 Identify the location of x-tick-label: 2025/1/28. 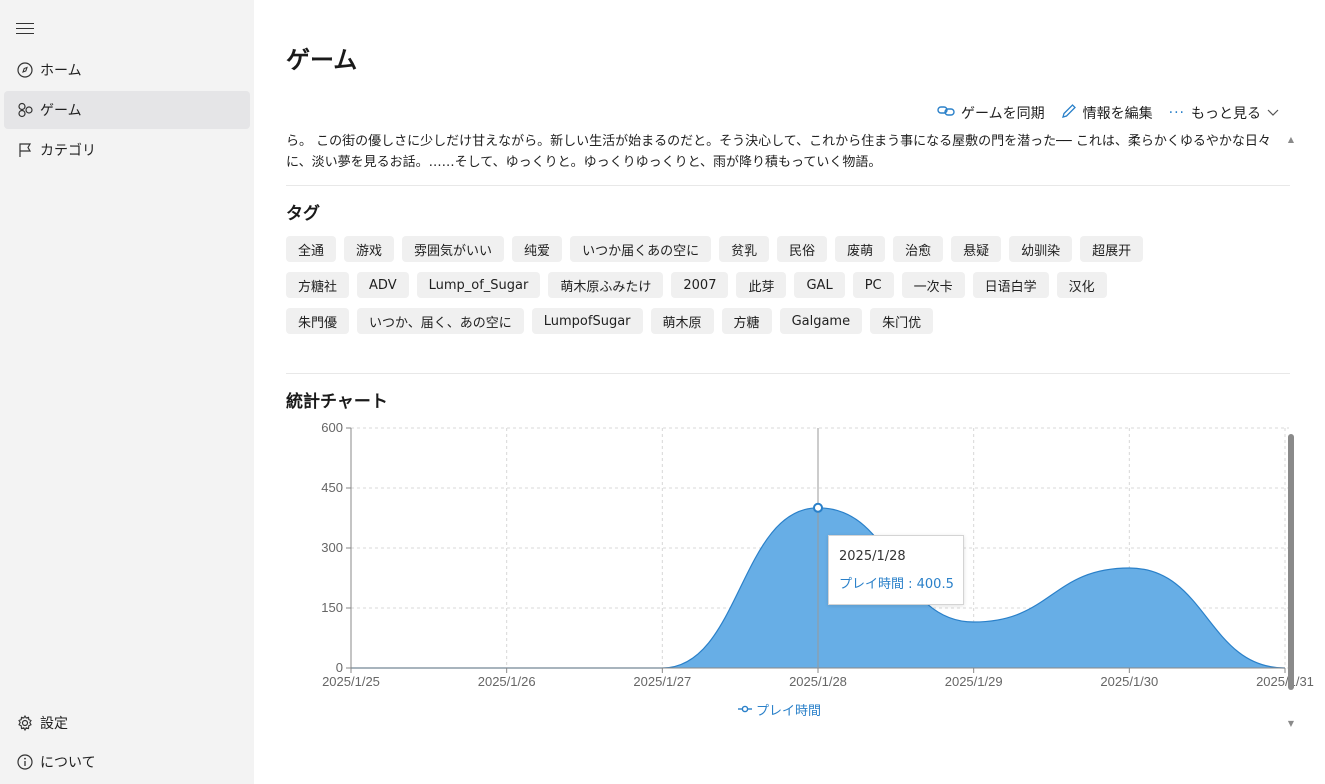
(818, 681).